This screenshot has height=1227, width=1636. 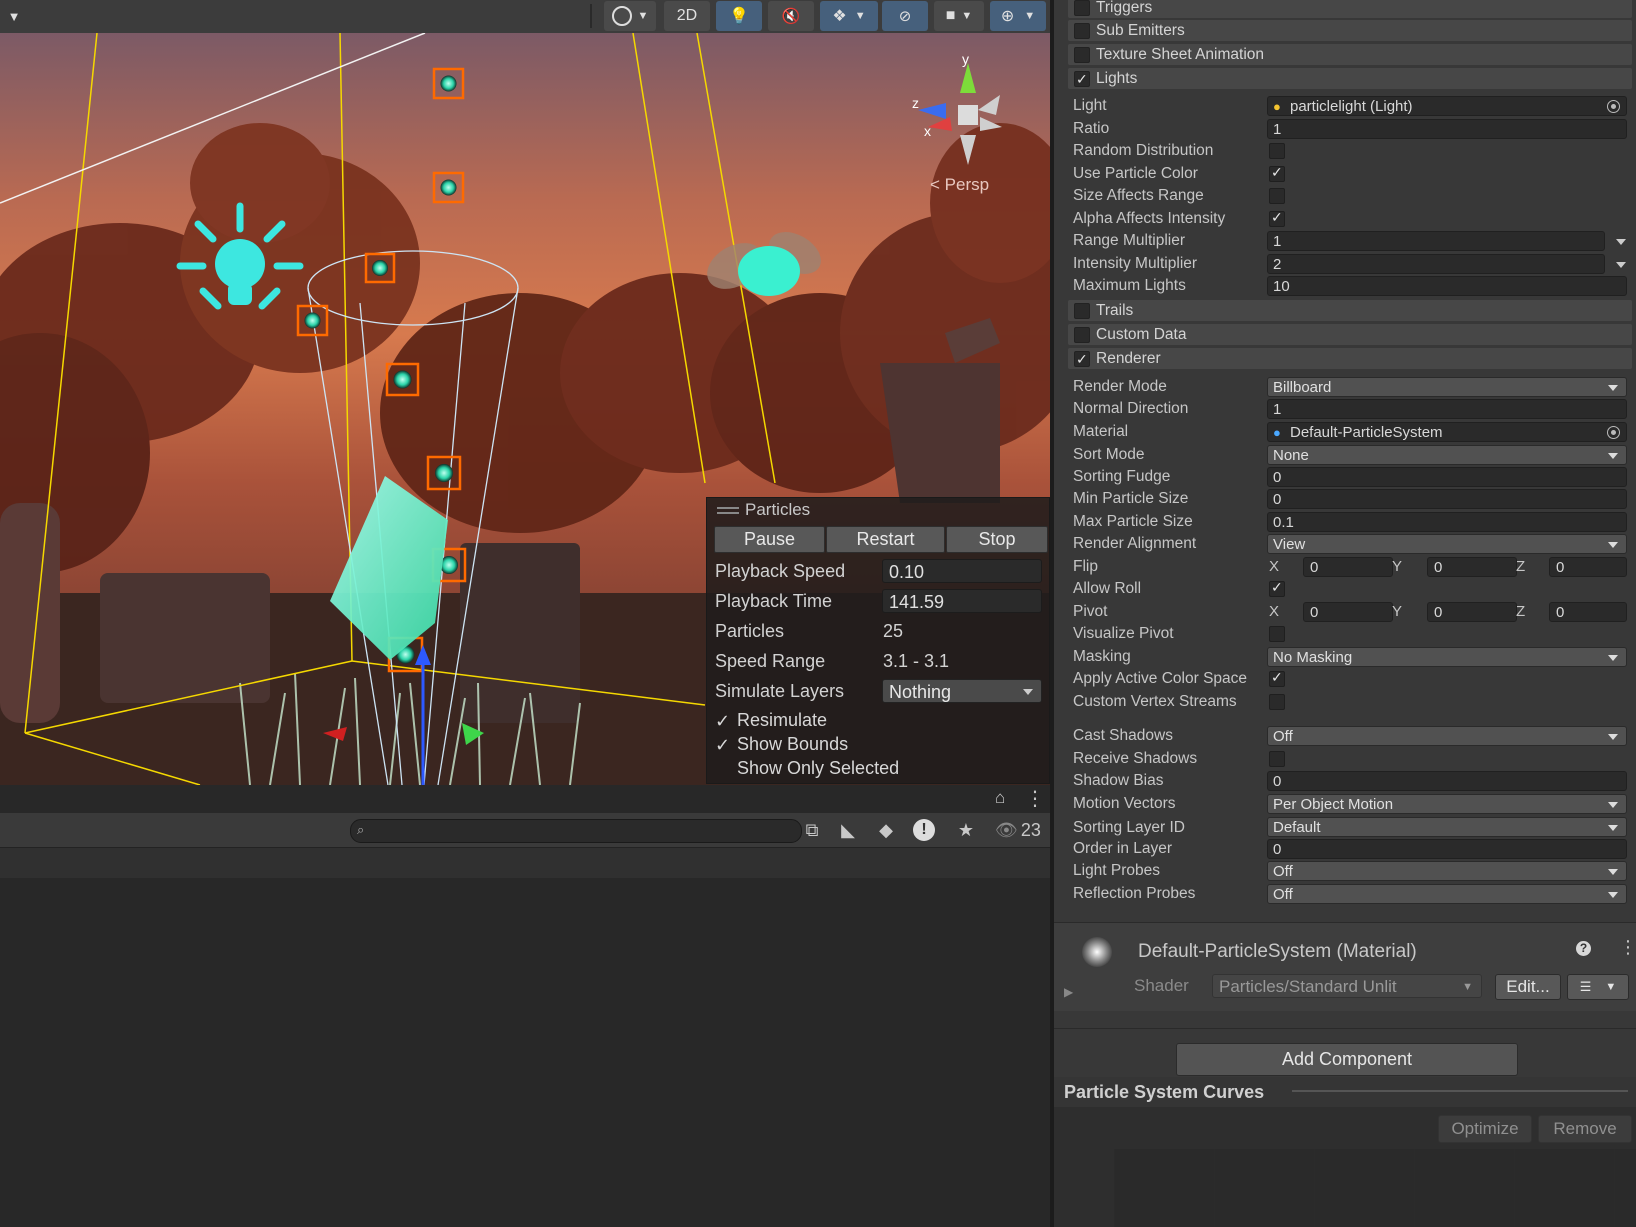 I want to click on range-multiplier-field: 1, so click(x=1446, y=241).